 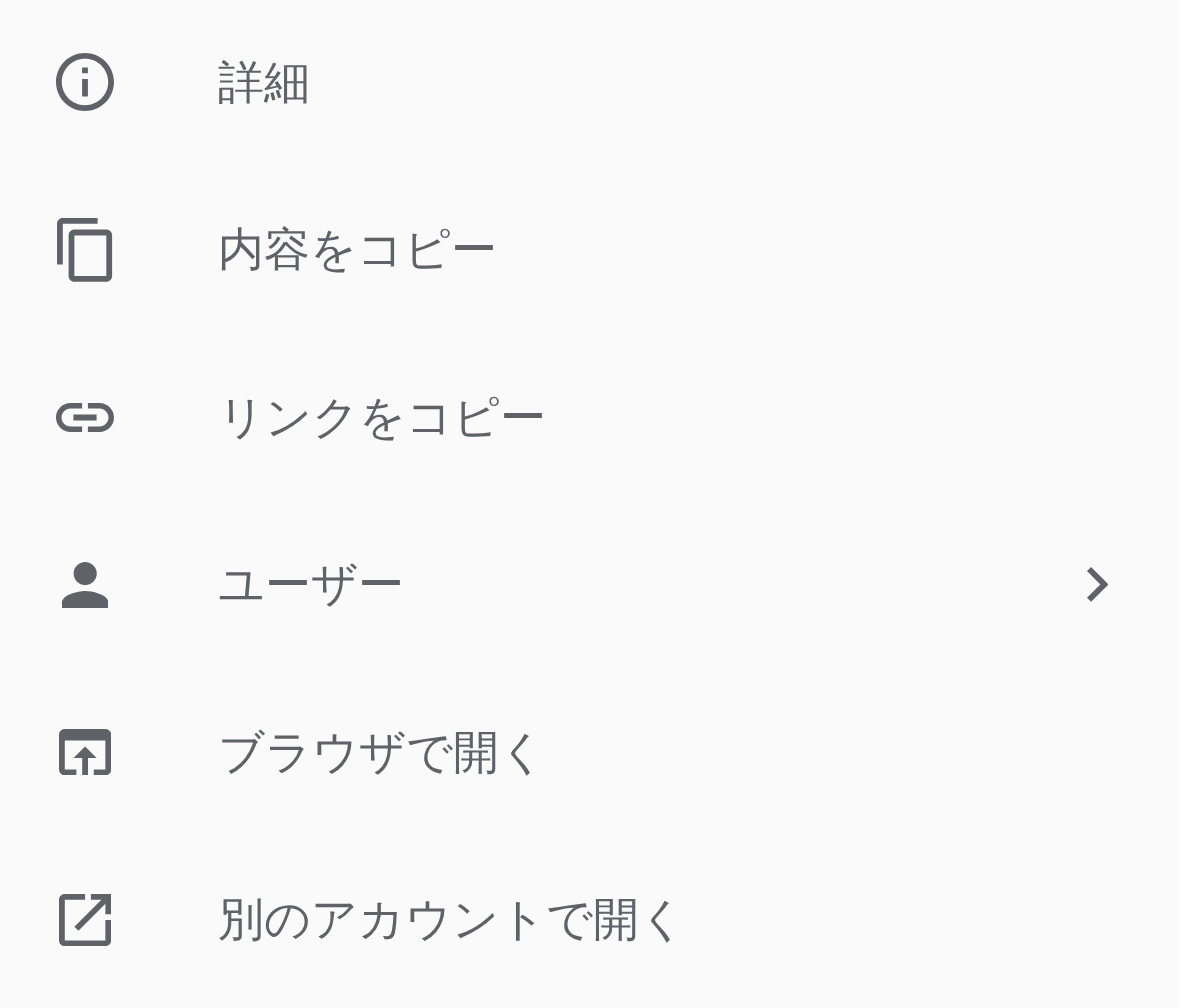 I want to click on link-icon, so click(x=85, y=417).